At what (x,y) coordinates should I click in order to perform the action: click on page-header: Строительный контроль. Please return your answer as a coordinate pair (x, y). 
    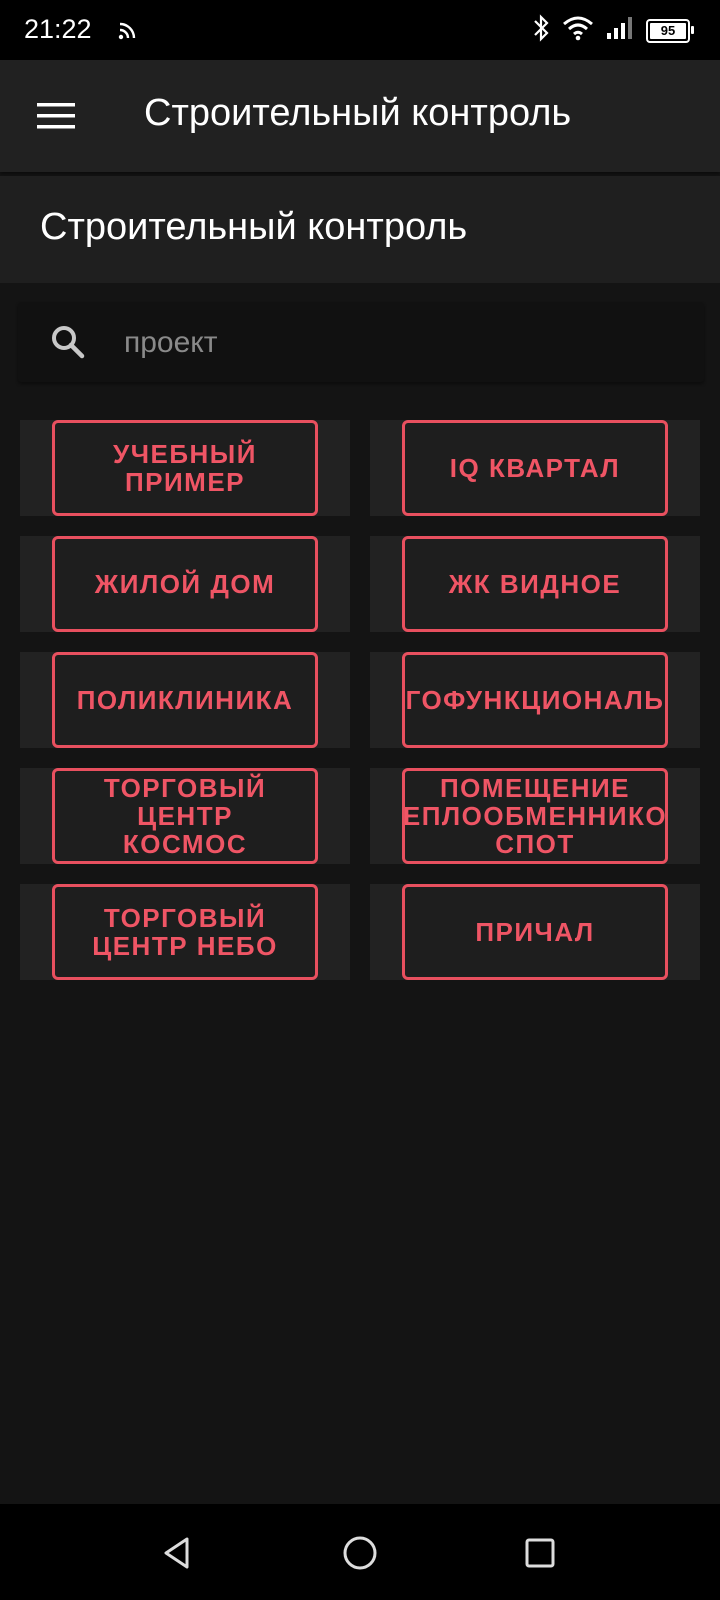
    Looking at the image, I should click on (360, 229).